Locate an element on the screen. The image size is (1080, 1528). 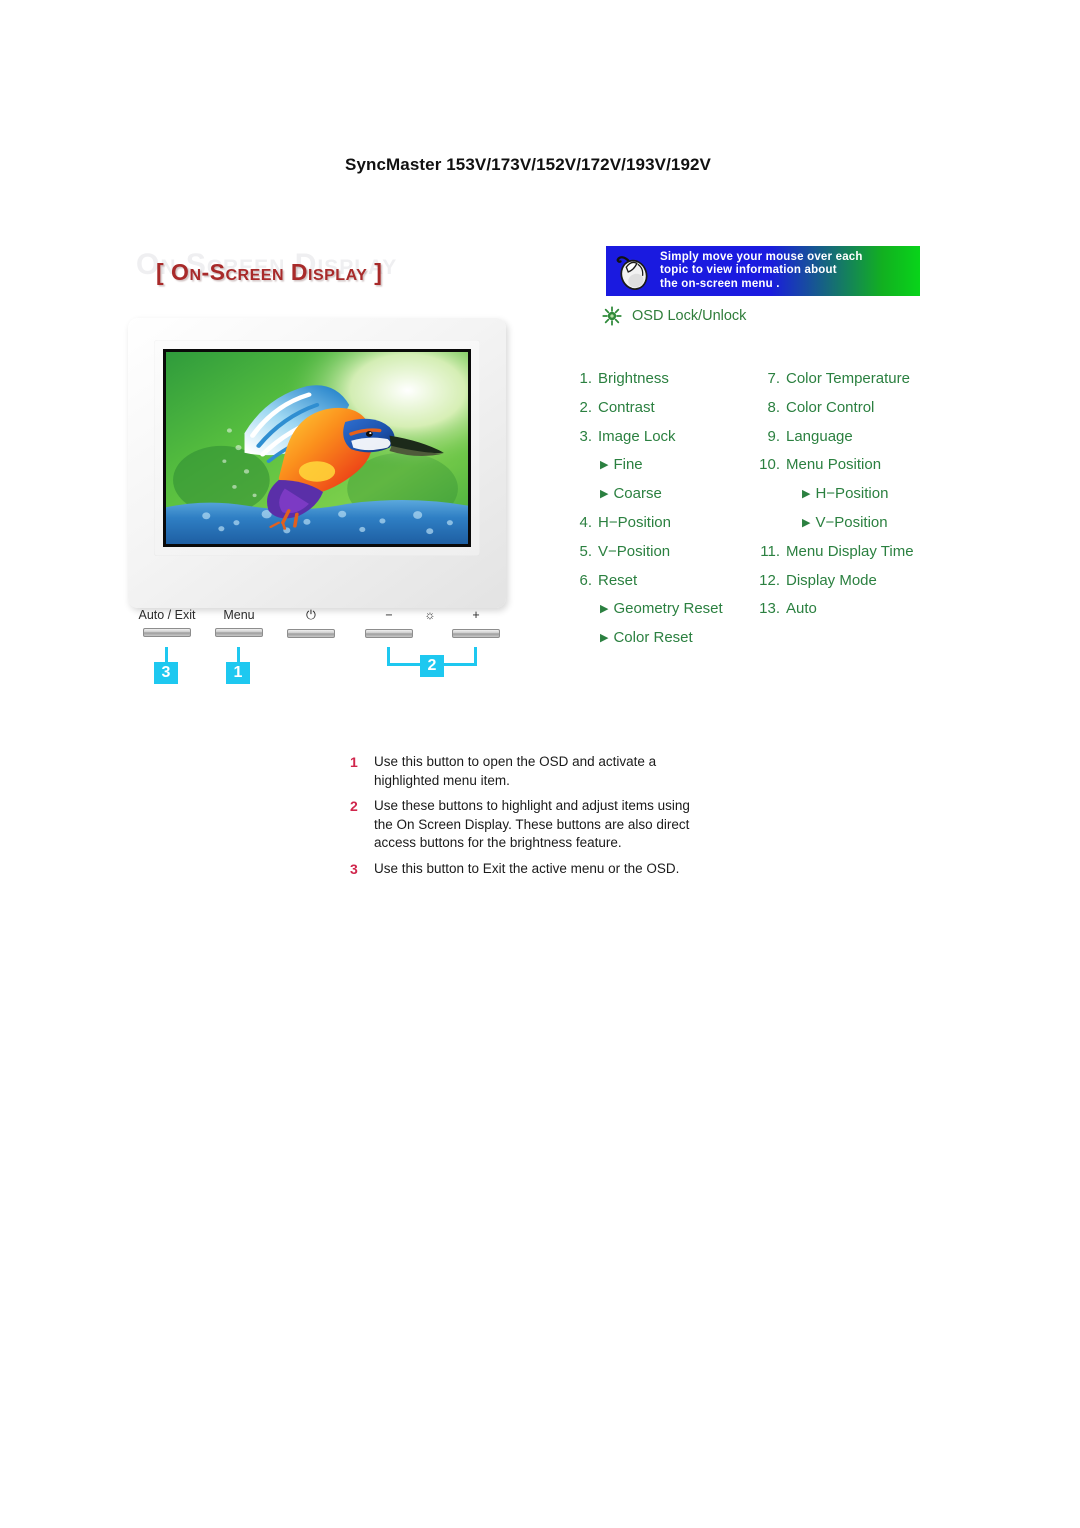
control-auto-exit-key is located at coordinates (167, 632).